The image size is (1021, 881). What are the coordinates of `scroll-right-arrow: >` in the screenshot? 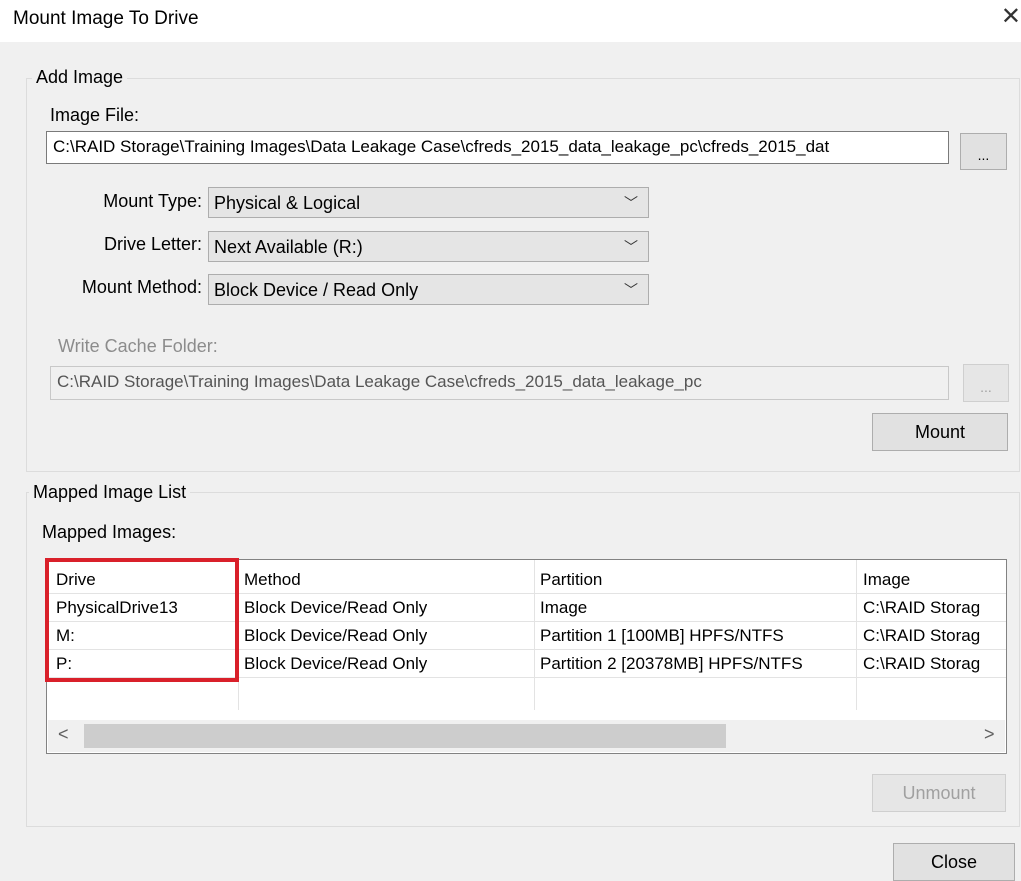 It's located at (989, 734).